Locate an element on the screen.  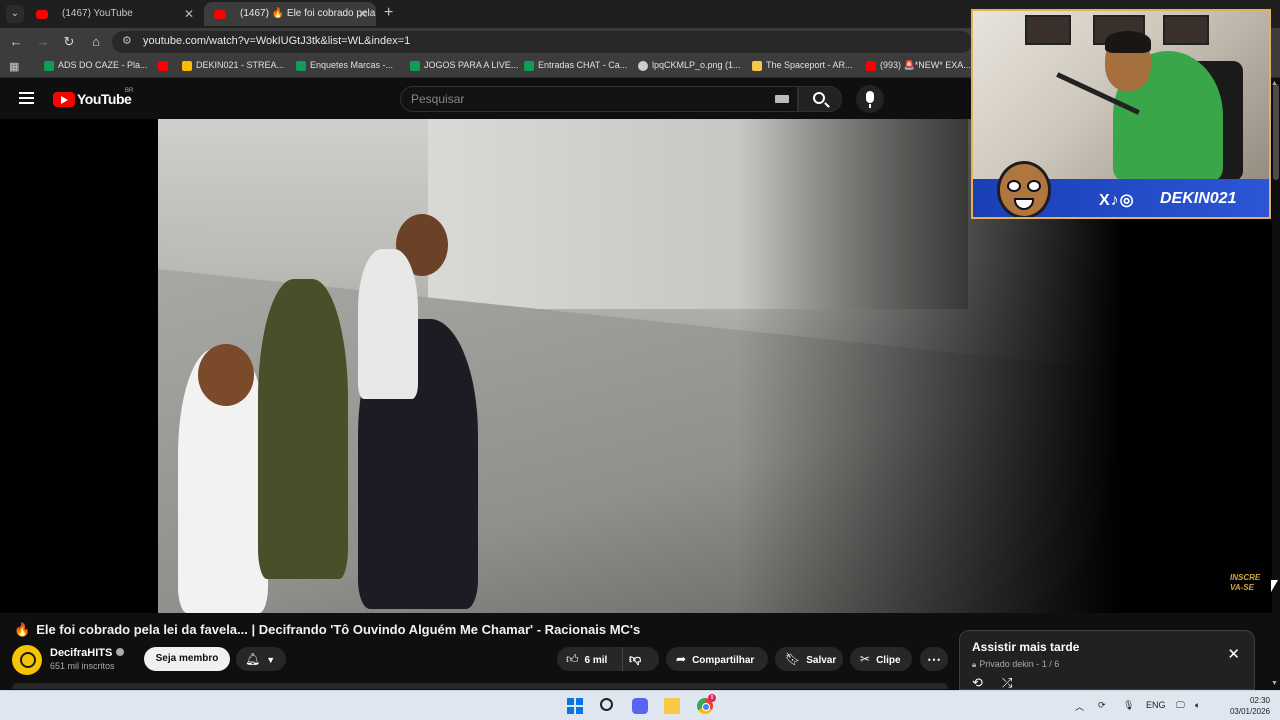
subscribe-watermark: INSCRE VA-SE is located at coordinates (1247, 583).